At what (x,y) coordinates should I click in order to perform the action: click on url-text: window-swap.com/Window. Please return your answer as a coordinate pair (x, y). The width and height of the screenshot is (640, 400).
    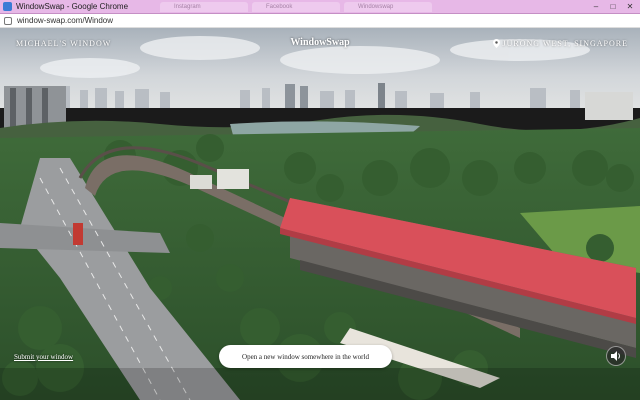
    Looking at the image, I should click on (65, 20).